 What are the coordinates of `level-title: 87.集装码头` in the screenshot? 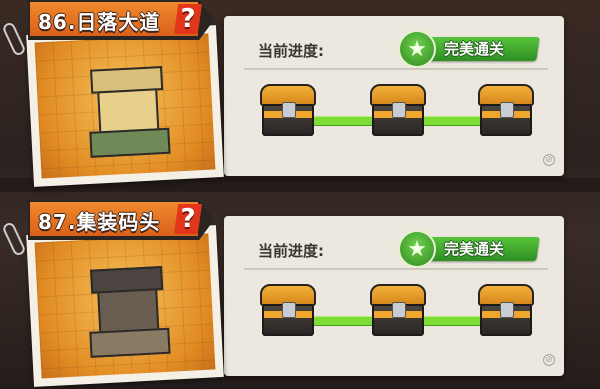 It's located at (99, 222).